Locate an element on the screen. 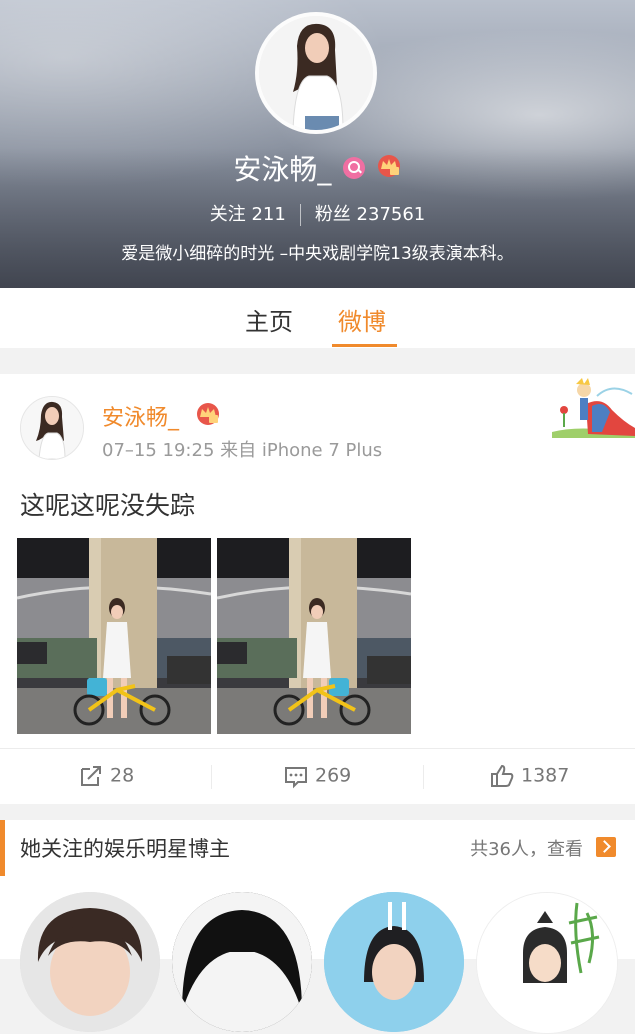 The width and height of the screenshot is (635, 1034). stats-divider is located at coordinates (300, 215).